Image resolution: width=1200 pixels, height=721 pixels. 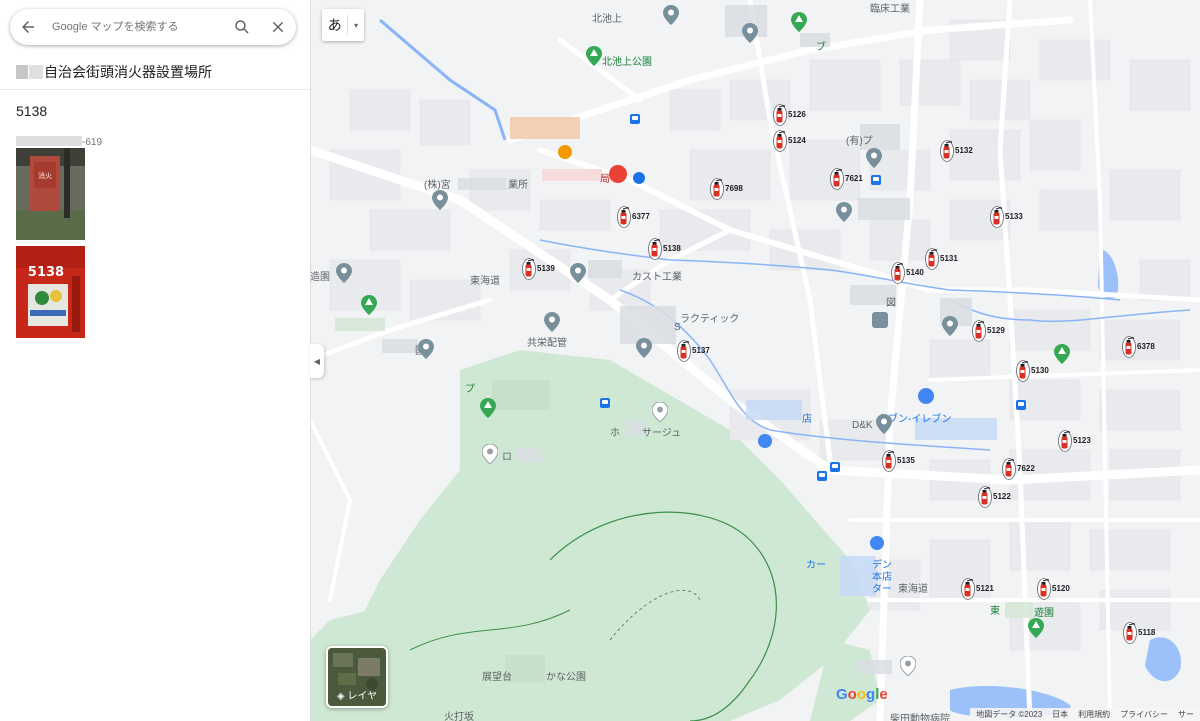 I want to click on map-label: 北池上, so click(x=607, y=19).